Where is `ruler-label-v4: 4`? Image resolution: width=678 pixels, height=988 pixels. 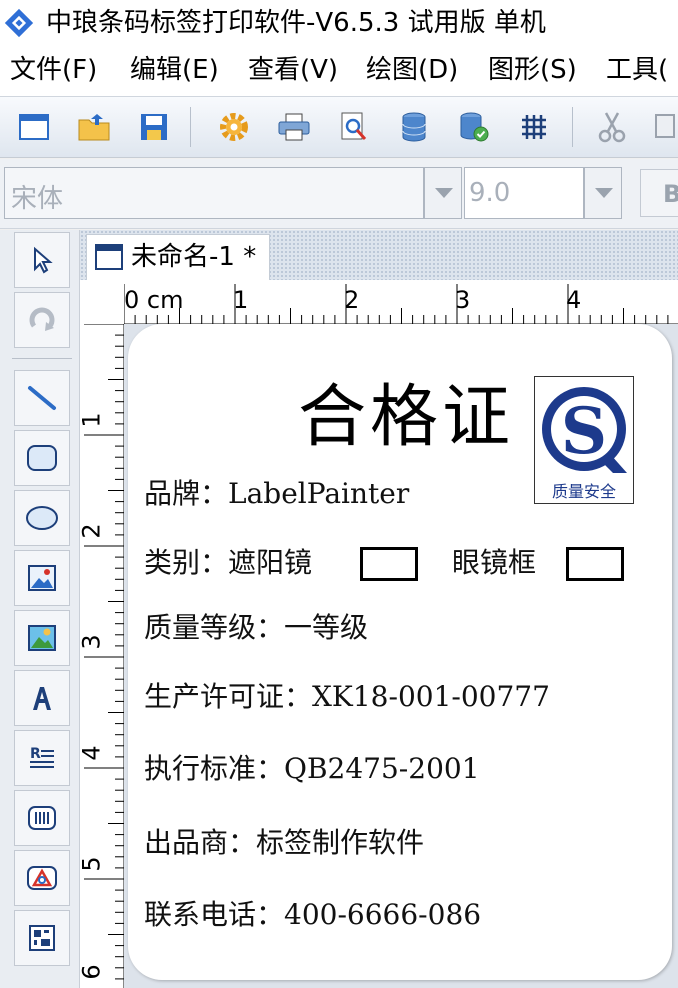 ruler-label-v4: 4 is located at coordinates (91, 753).